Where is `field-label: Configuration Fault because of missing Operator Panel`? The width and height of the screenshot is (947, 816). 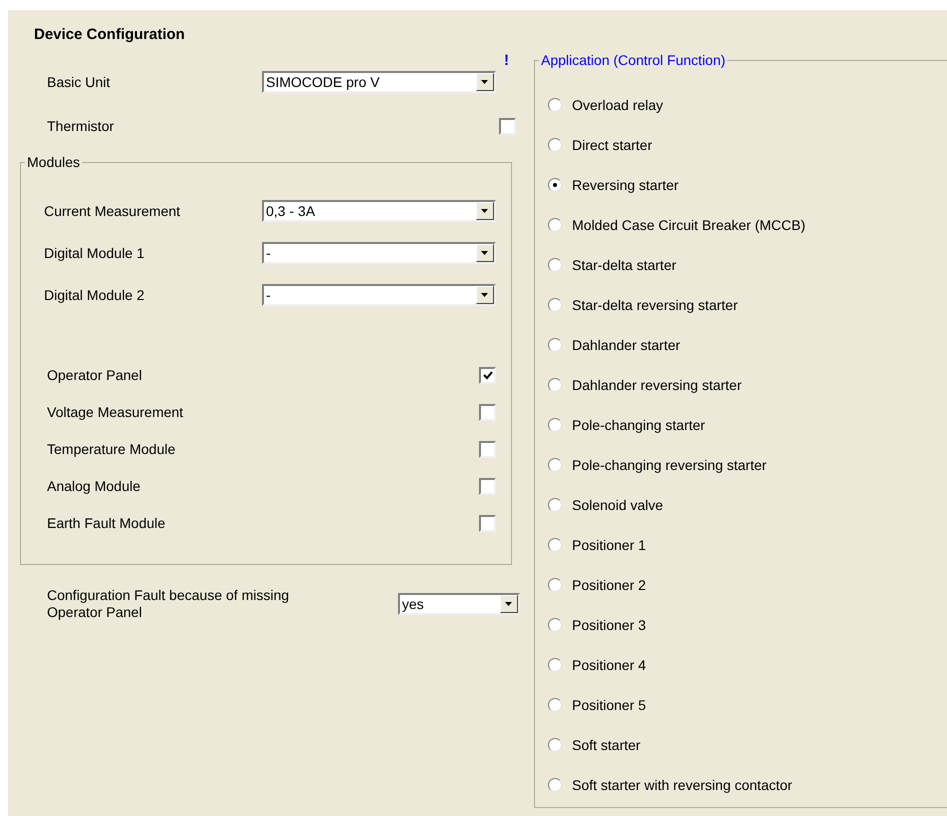
field-label: Configuration Fault because of missing Operator Panel is located at coordinates (168, 604).